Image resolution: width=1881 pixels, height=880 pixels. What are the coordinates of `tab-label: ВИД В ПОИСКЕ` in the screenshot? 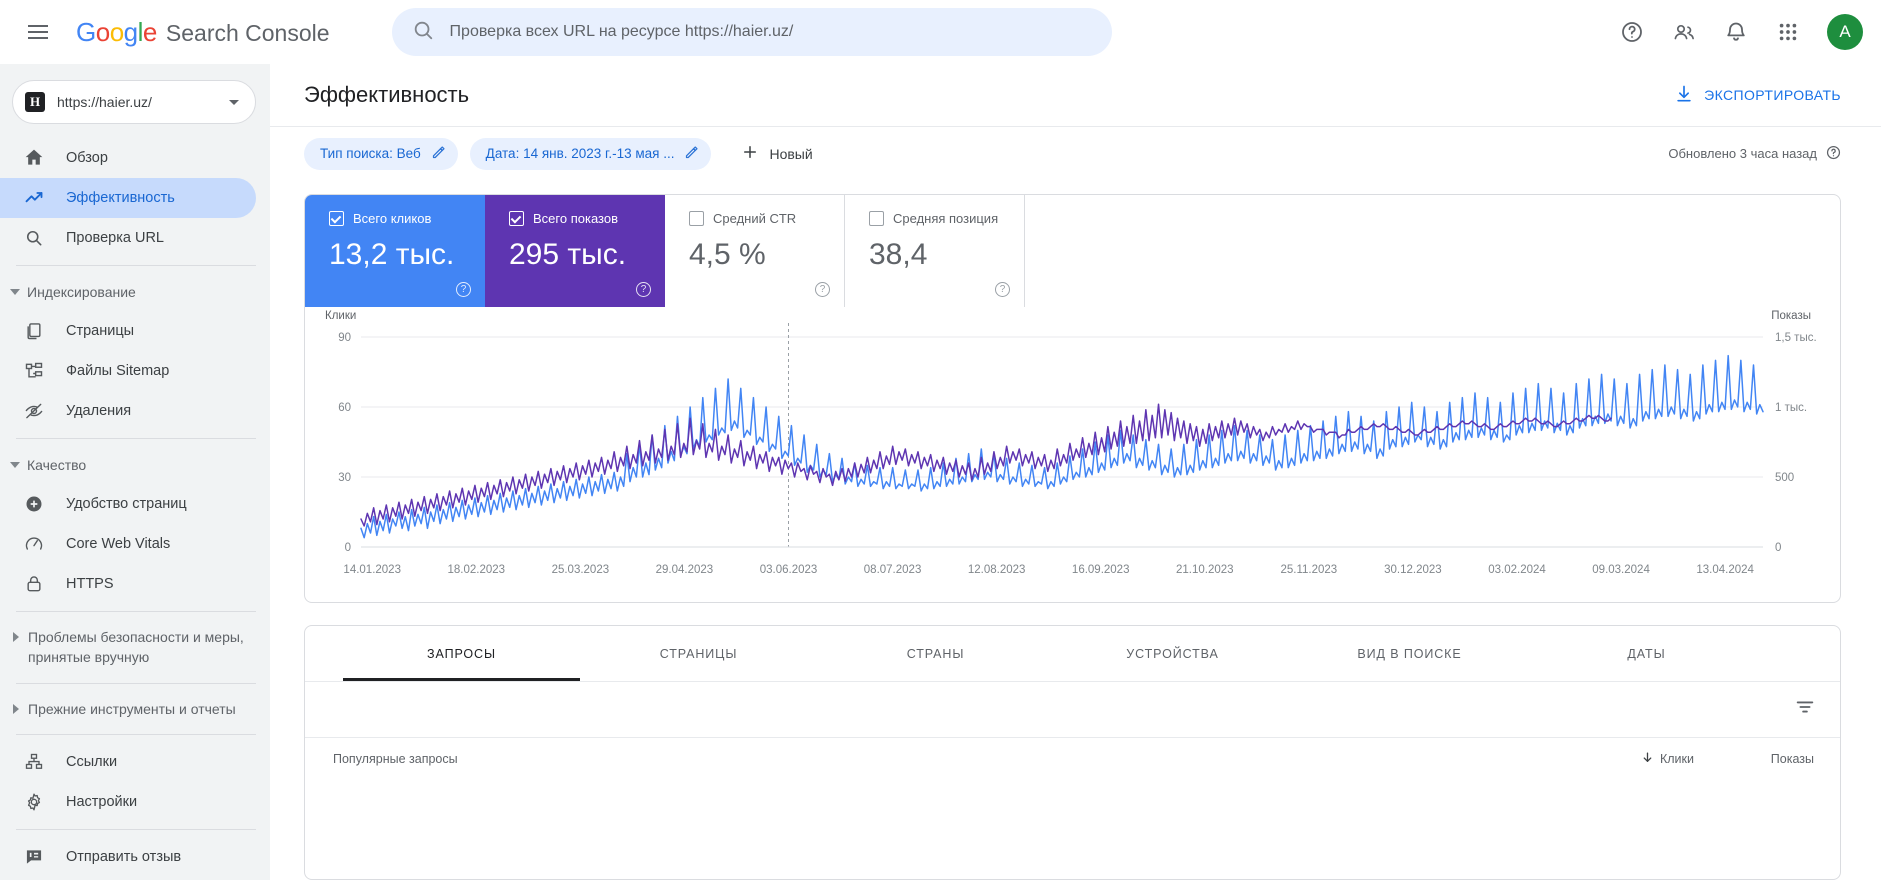 It's located at (1409, 653).